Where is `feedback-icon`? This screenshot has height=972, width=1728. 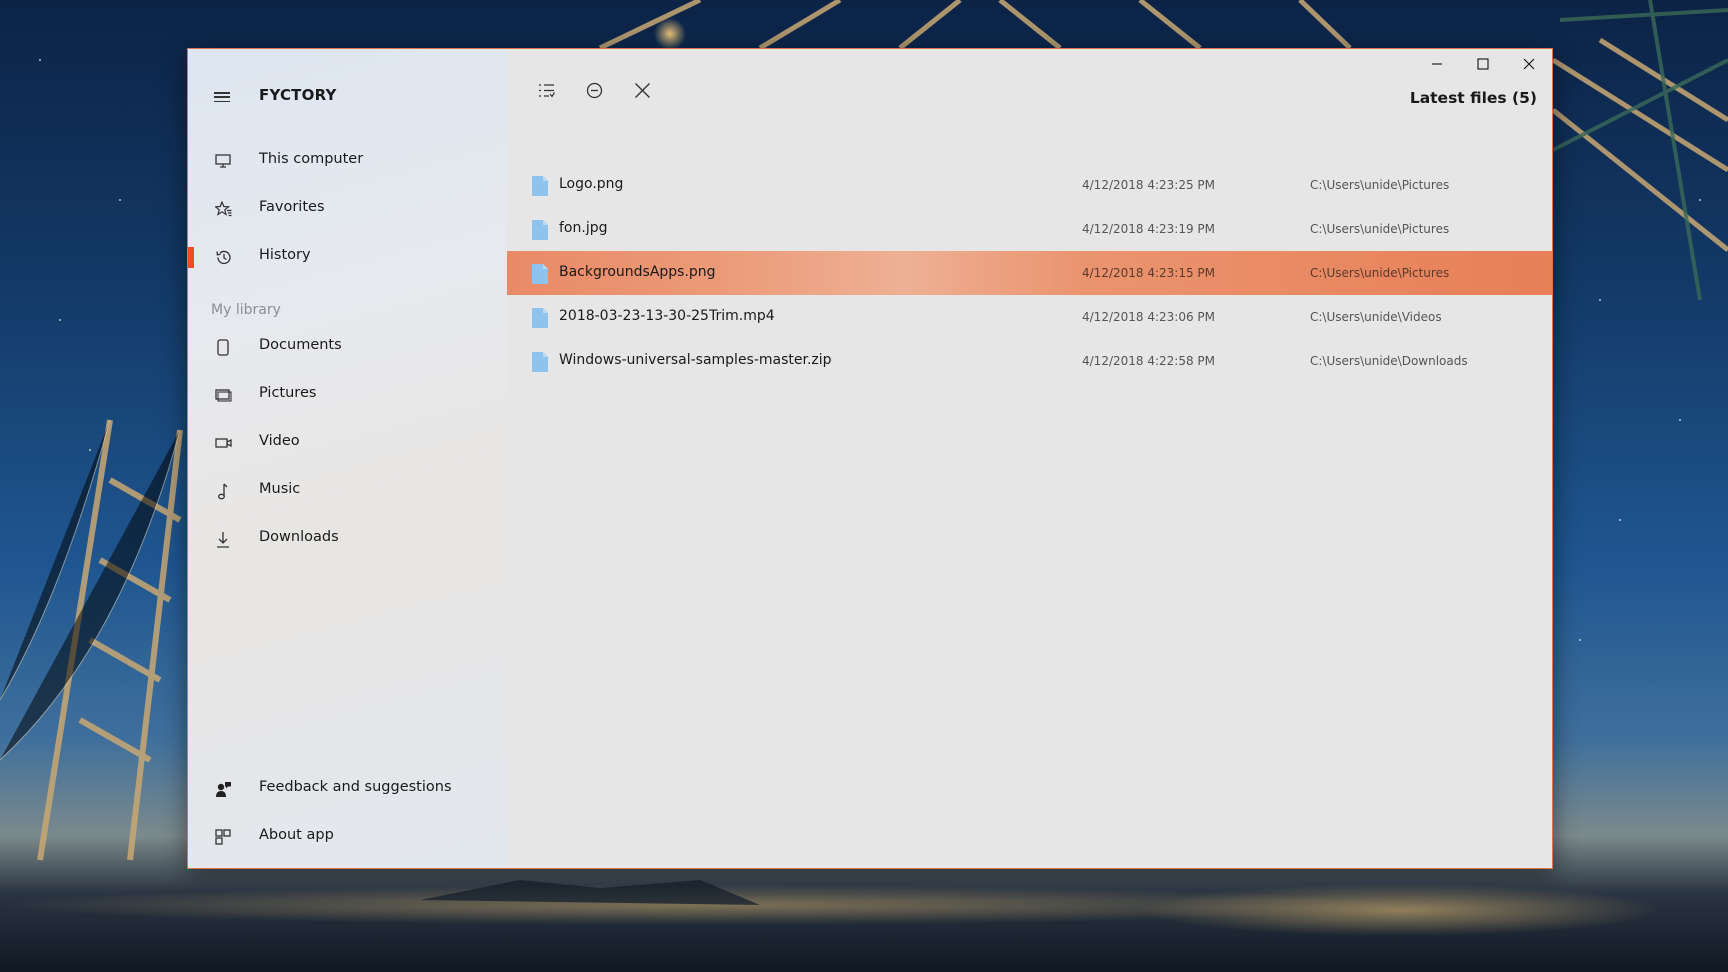
feedback-icon is located at coordinates (223, 789).